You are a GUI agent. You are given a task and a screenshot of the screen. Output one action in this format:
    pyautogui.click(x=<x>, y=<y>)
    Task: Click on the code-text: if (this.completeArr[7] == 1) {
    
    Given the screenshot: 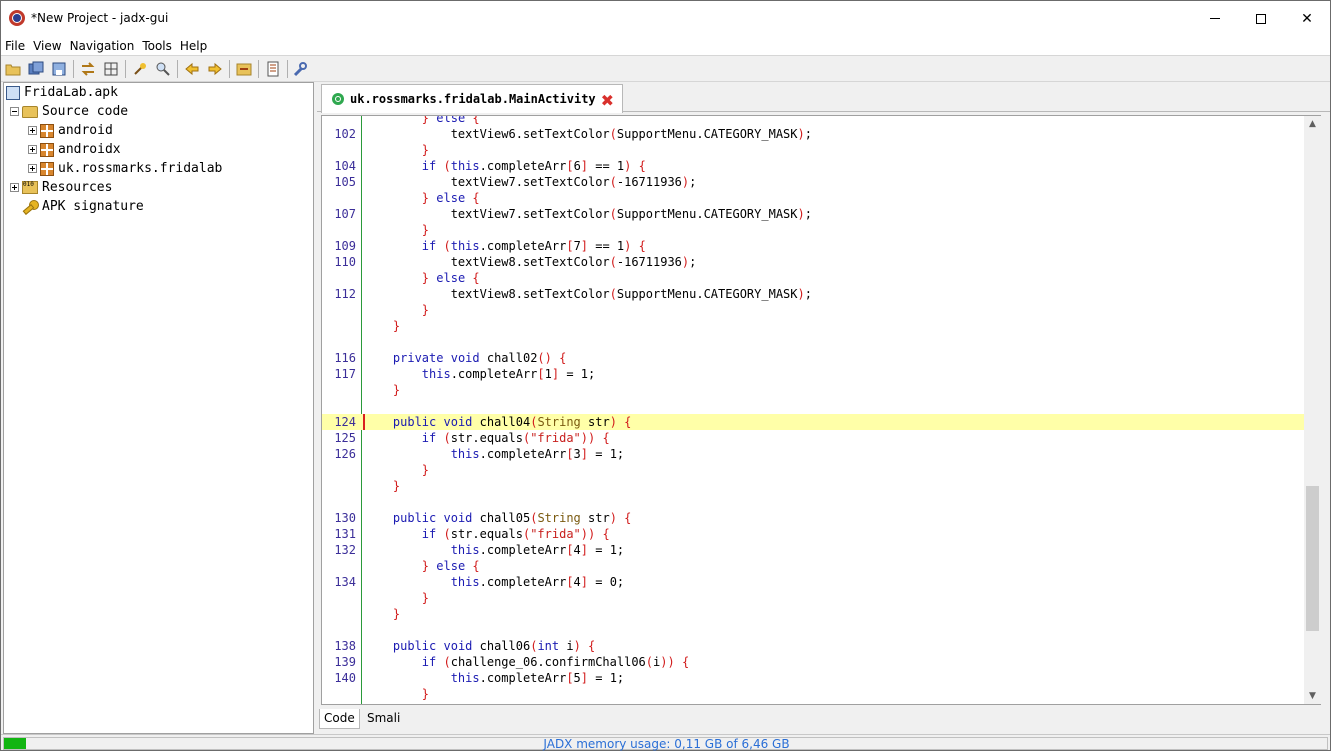 What is the action you would take?
    pyautogui.click(x=533, y=246)
    